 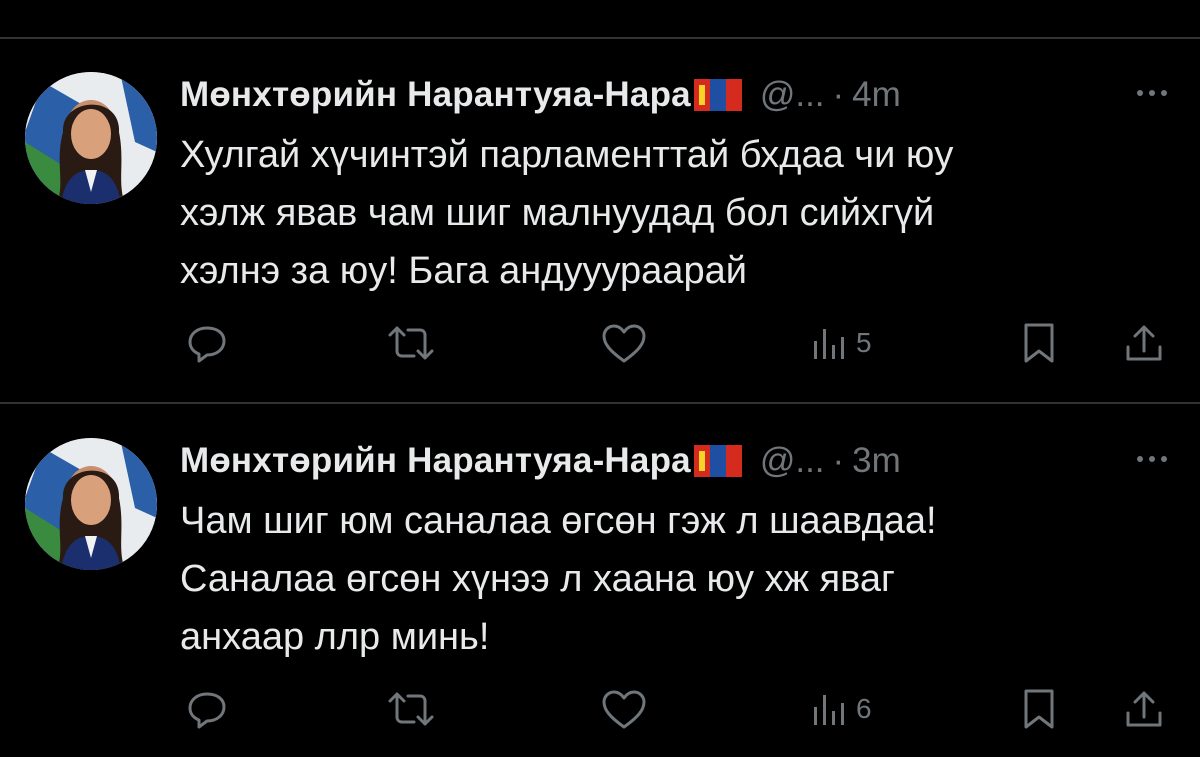 I want to click on views-button: 5, so click(x=842, y=343).